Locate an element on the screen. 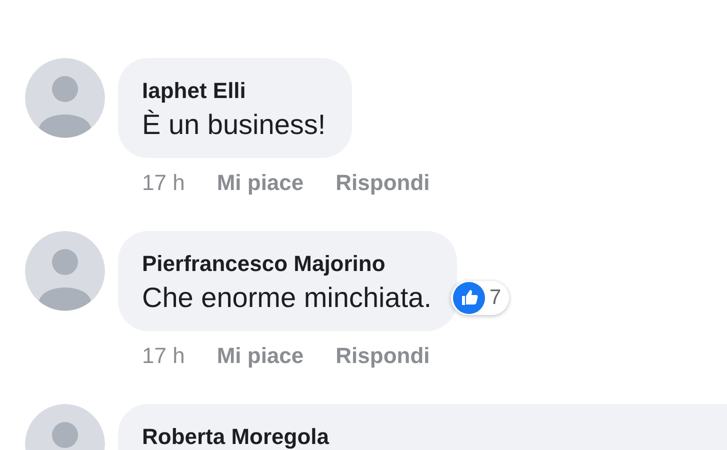  author-name: Iaphet Elli is located at coordinates (234, 91).